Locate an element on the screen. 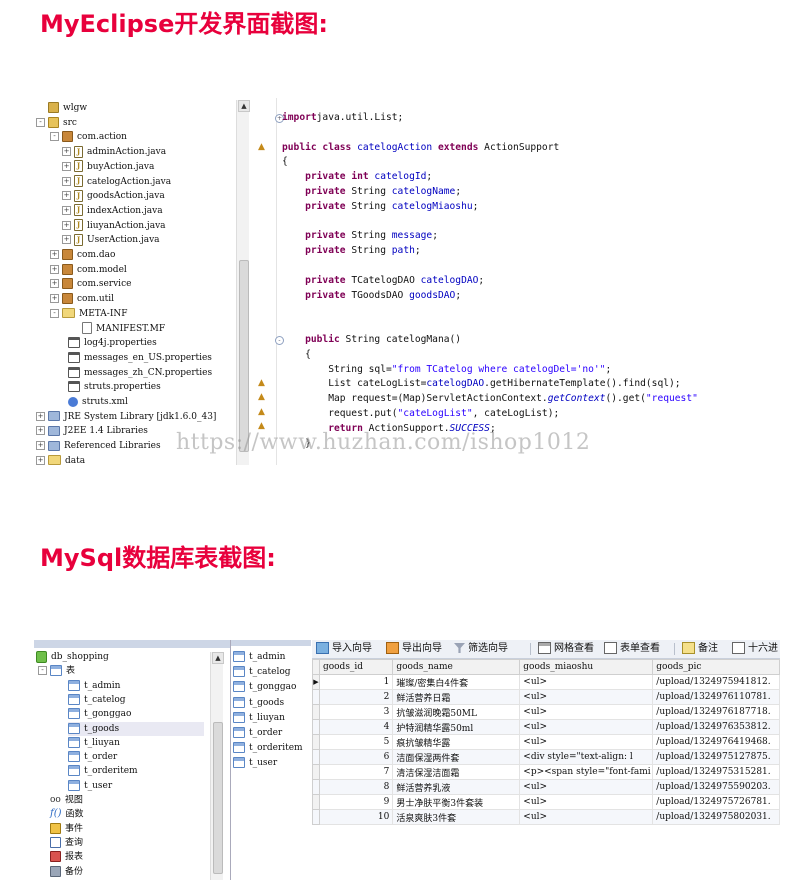 The height and width of the screenshot is (889, 798). table-row: 5 痕抗皱精华露 <ul>/upload/1324976419468. is located at coordinates (546, 742).